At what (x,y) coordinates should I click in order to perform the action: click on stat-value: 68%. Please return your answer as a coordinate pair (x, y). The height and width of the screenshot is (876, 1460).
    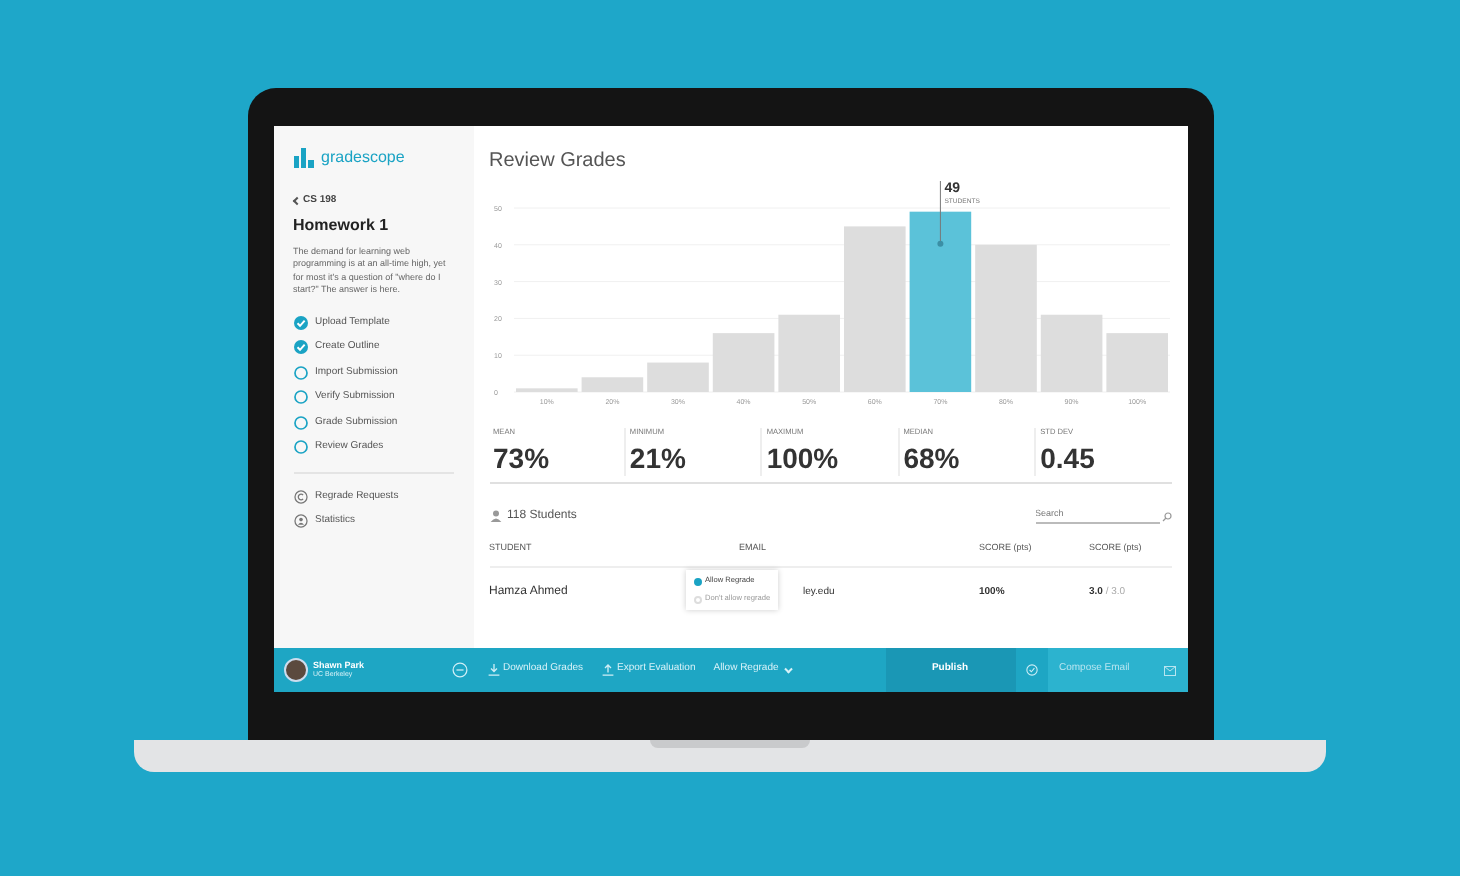
    Looking at the image, I should click on (932, 457).